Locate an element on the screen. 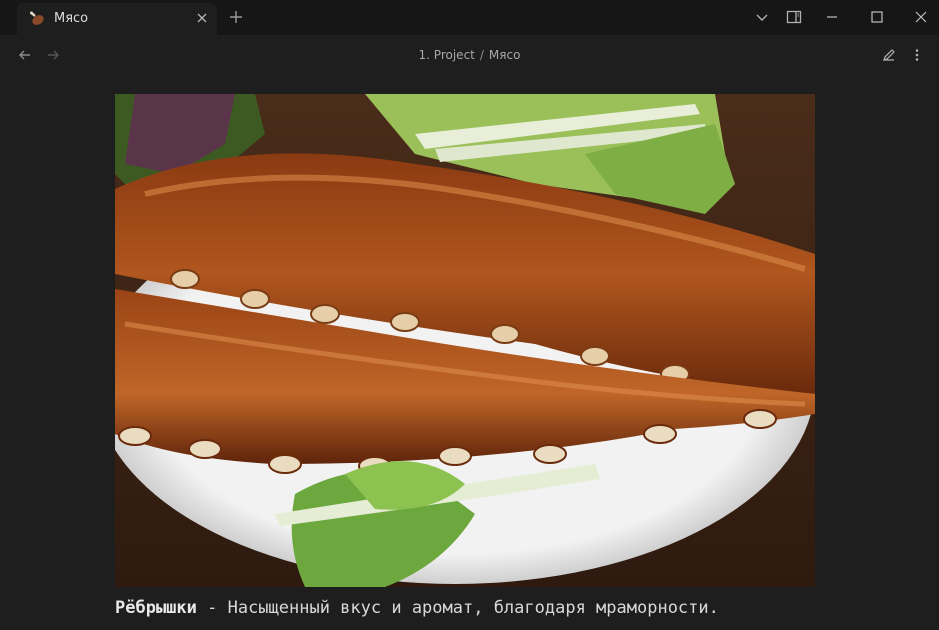 This screenshot has width=939, height=630. nav-bar: 1. Project / Мясо is located at coordinates (469, 55).